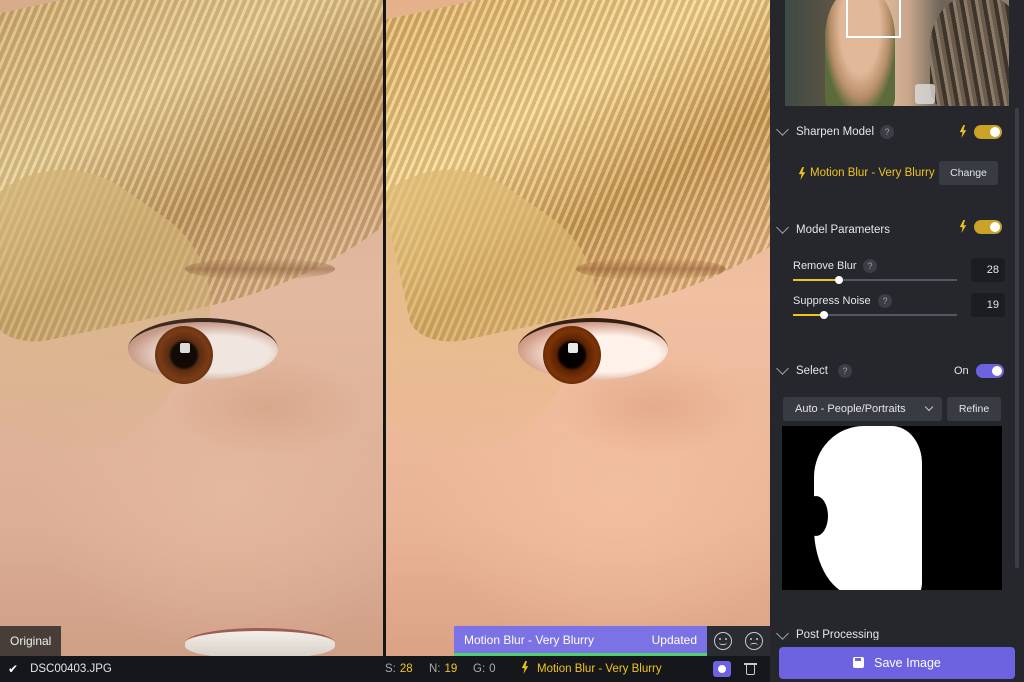 This screenshot has width=1024, height=682. I want to click on model-parameters-header: Model Parameters, so click(890, 230).